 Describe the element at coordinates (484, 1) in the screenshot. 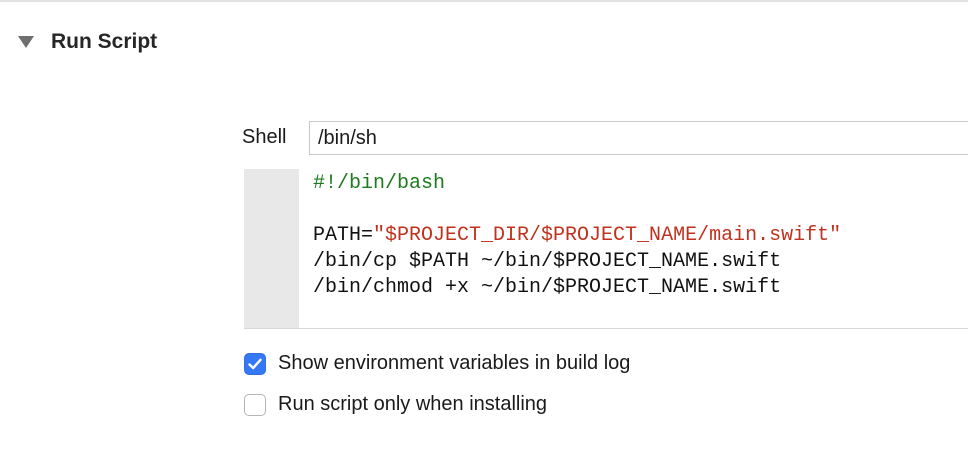

I see `top-divider` at that location.